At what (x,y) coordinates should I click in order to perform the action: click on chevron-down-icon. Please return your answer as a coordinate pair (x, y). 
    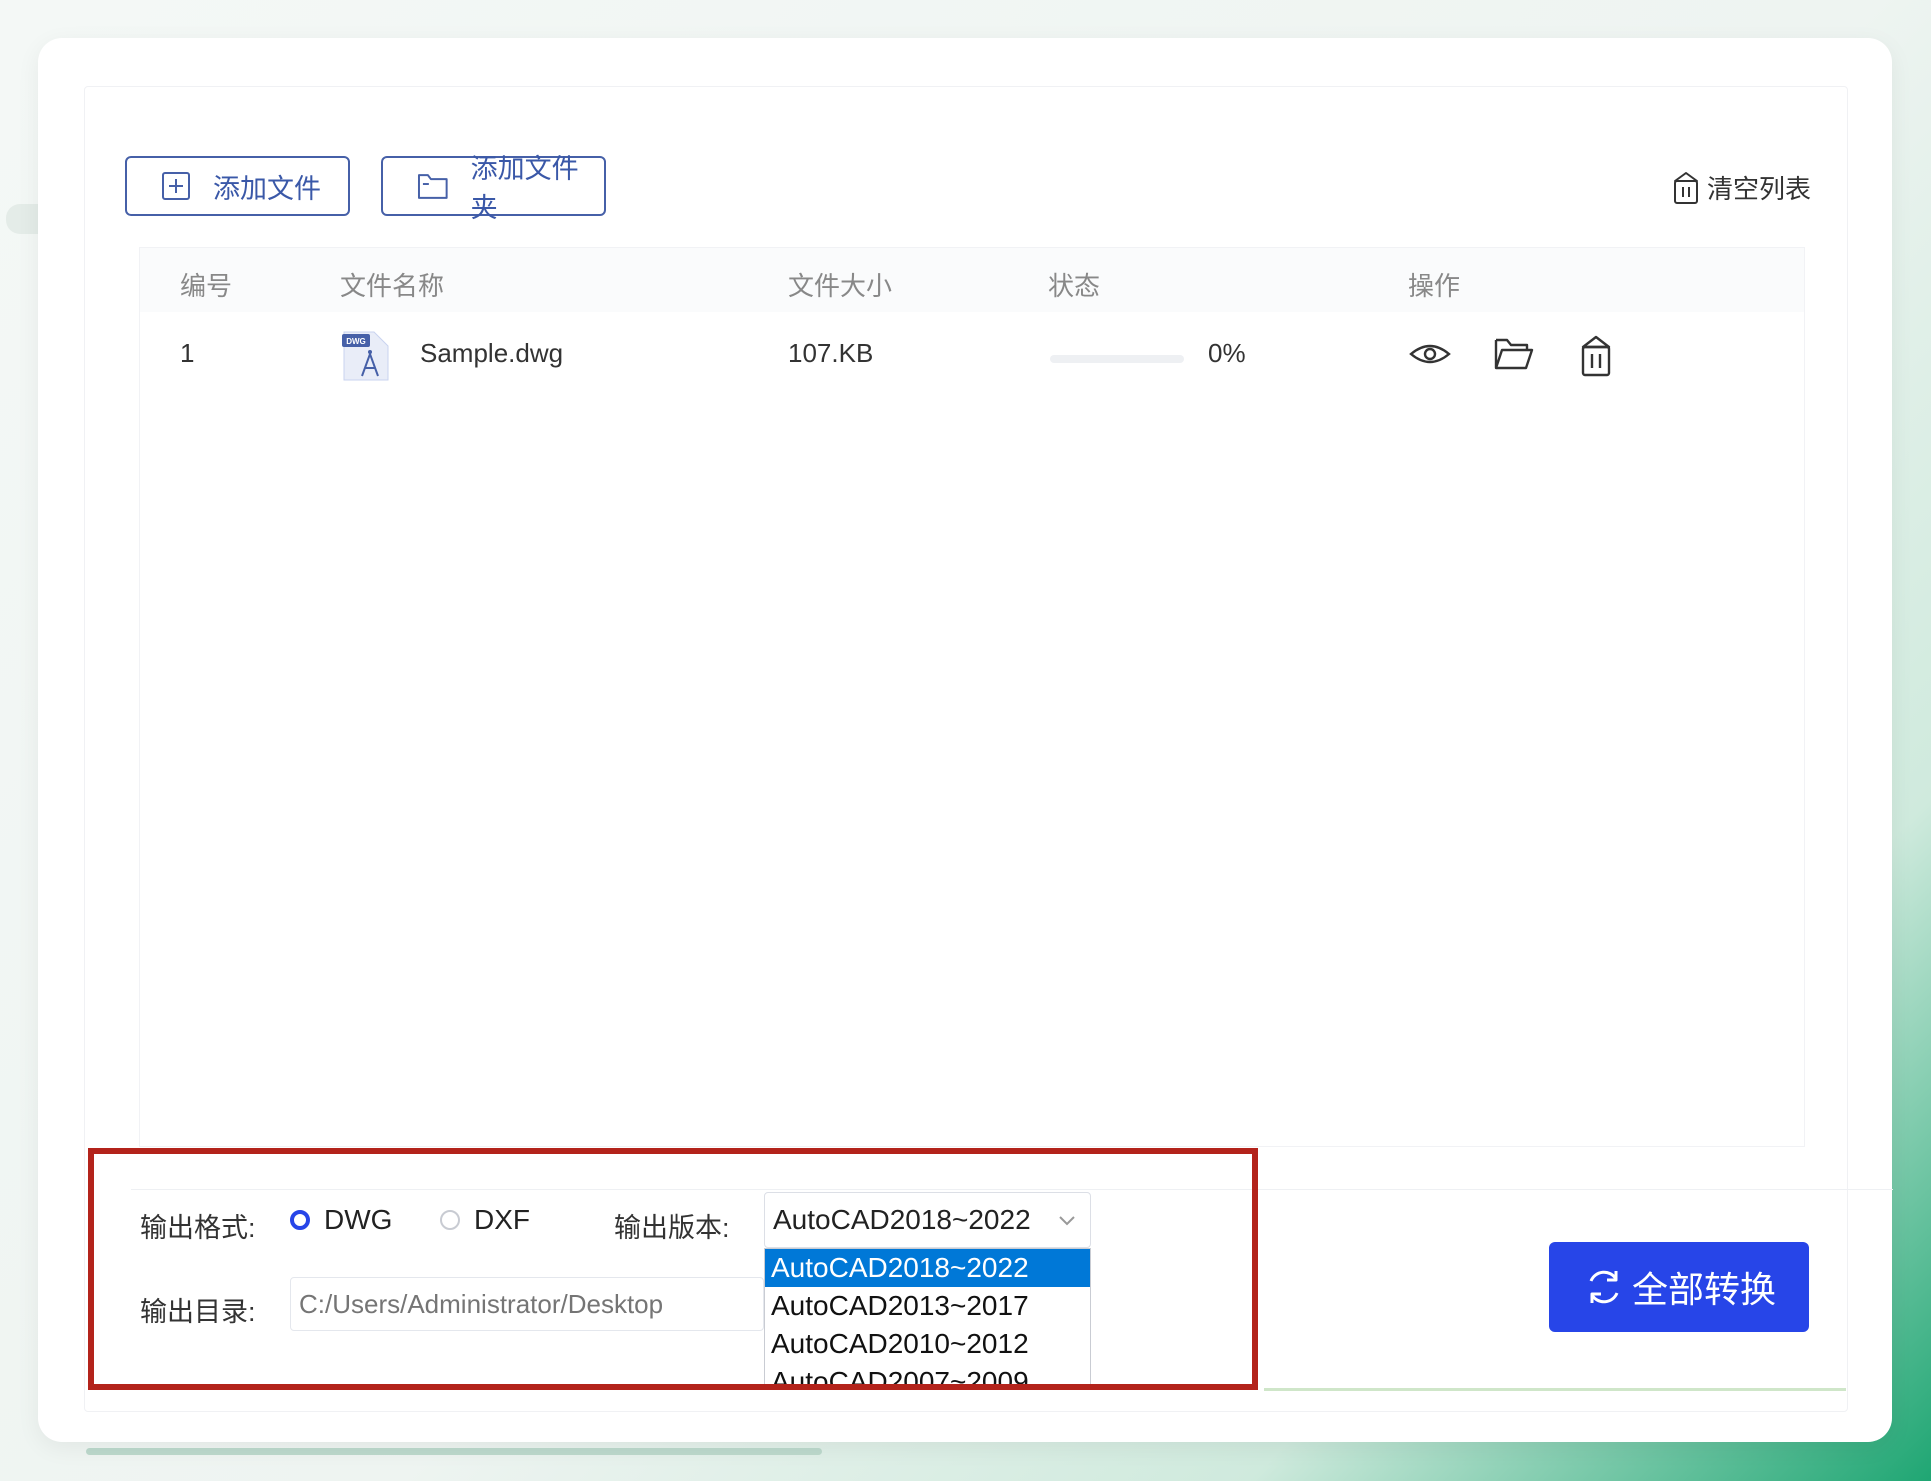
    Looking at the image, I should click on (1067, 1221).